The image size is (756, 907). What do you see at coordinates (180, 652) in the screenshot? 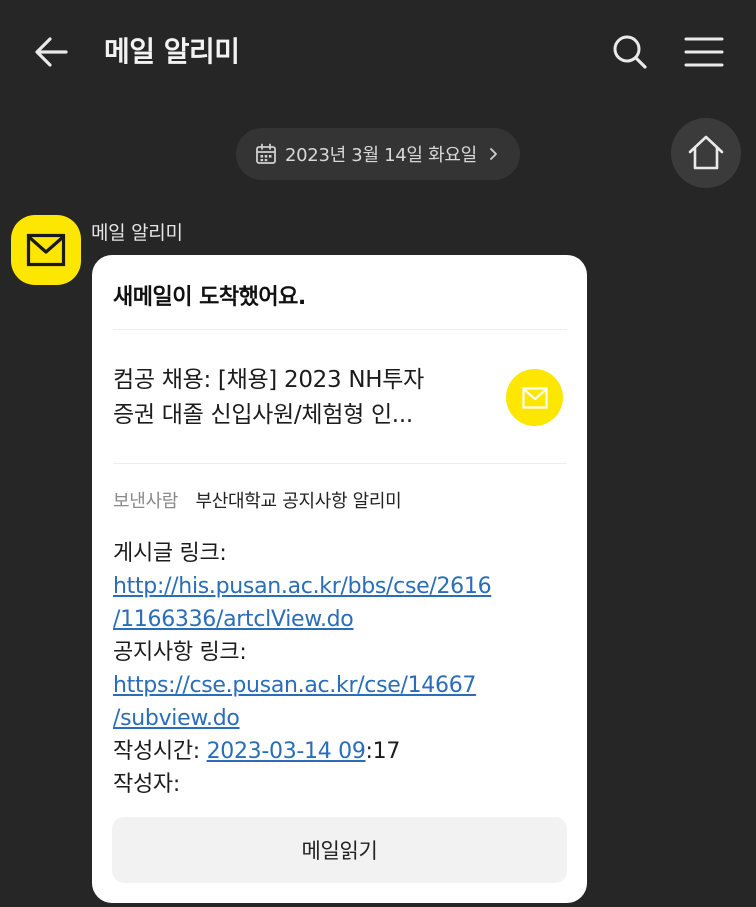
I see `notice-link-label: 공지사항 링크:` at bounding box center [180, 652].